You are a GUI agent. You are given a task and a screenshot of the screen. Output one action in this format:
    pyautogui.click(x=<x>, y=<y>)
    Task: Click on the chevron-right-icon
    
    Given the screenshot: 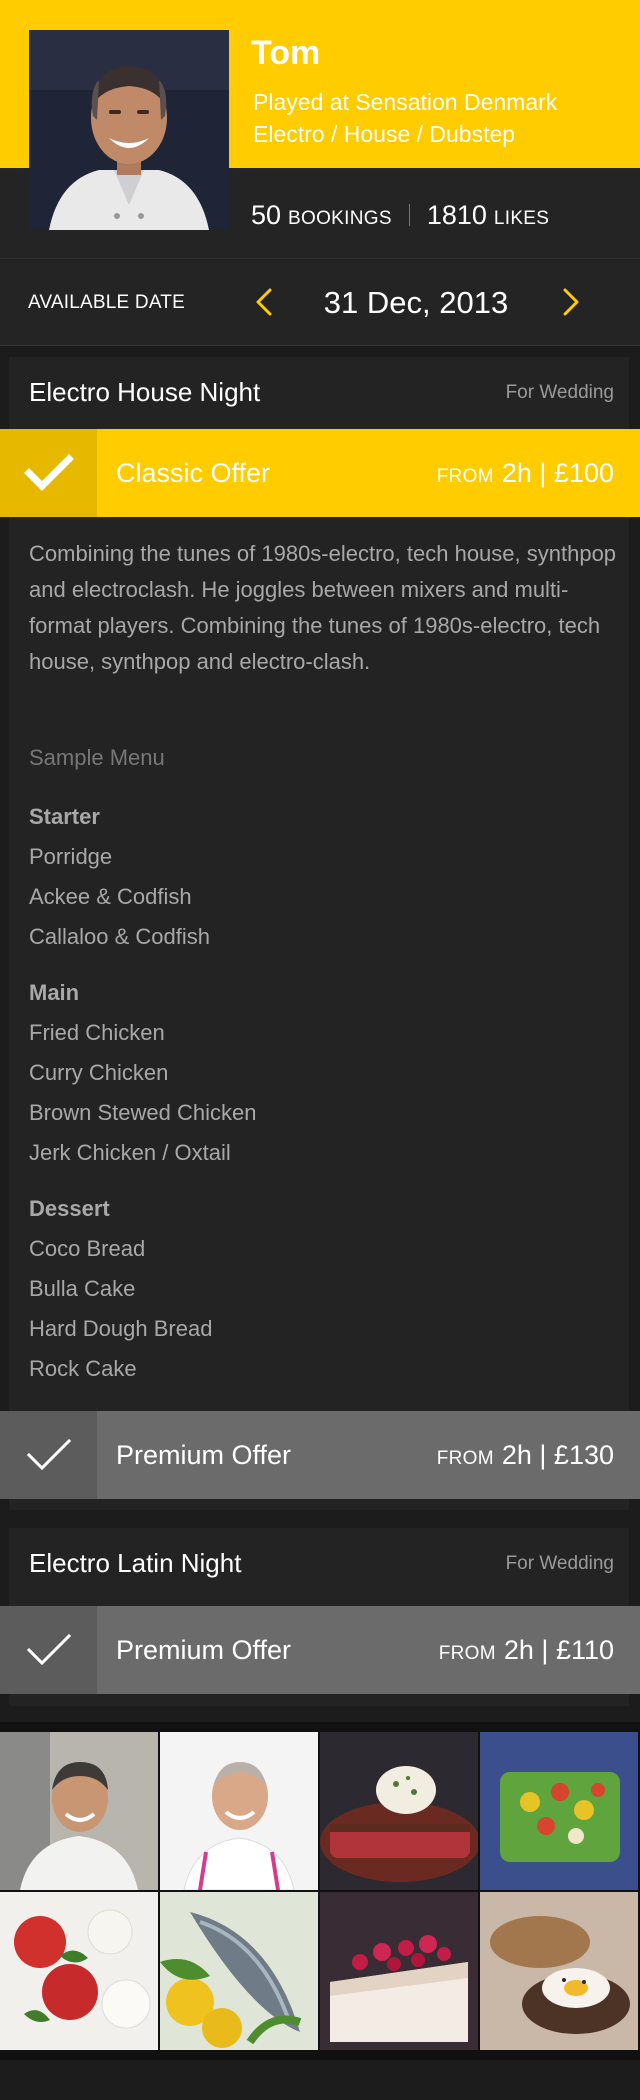 What is the action you would take?
    pyautogui.click(x=570, y=302)
    